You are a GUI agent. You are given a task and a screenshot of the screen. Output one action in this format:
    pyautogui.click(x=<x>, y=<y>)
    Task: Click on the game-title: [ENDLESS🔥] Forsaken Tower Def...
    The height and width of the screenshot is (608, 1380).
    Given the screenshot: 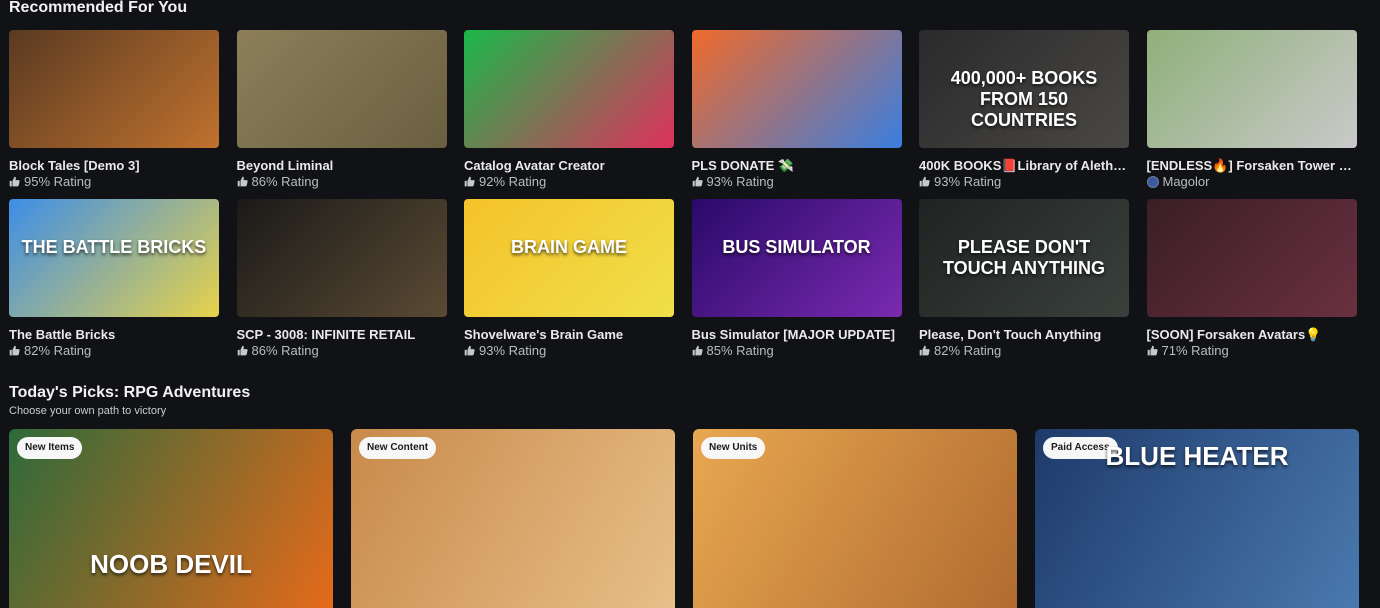 What is the action you would take?
    pyautogui.click(x=1252, y=165)
    